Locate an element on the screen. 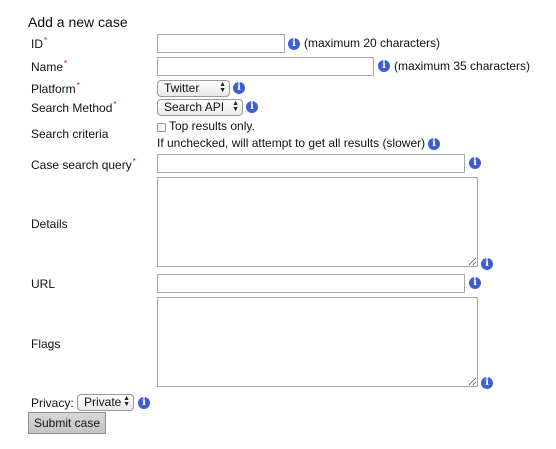 The image size is (556, 449). flags-textarea is located at coordinates (317, 342).